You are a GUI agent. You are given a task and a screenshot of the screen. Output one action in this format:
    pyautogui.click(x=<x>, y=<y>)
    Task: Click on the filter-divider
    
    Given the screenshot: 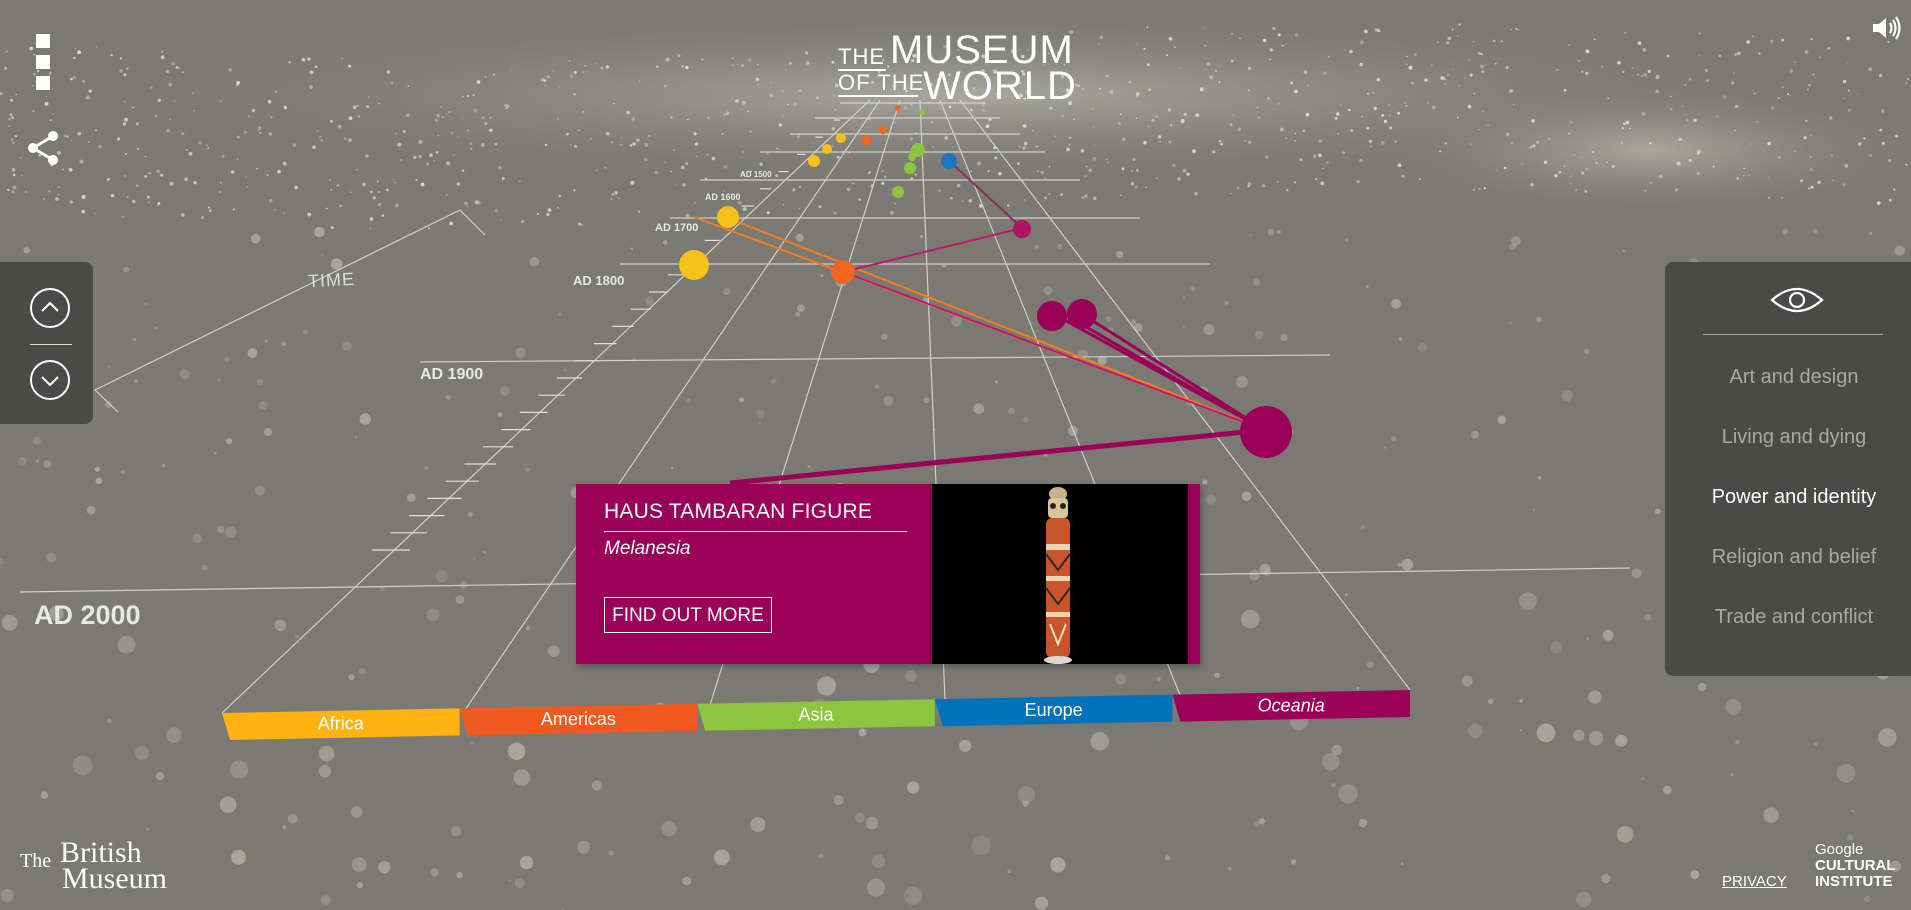 What is the action you would take?
    pyautogui.click(x=1793, y=334)
    